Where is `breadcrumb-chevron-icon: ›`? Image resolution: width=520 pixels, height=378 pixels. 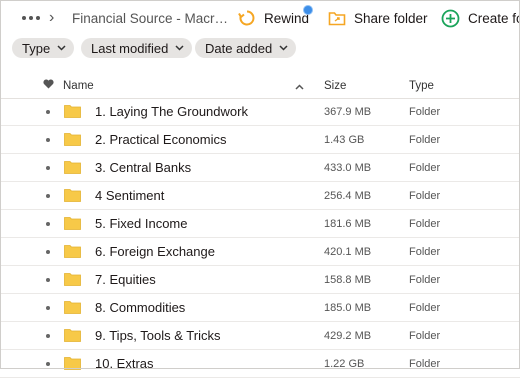
breadcrumb-chevron-icon: › is located at coordinates (52, 17).